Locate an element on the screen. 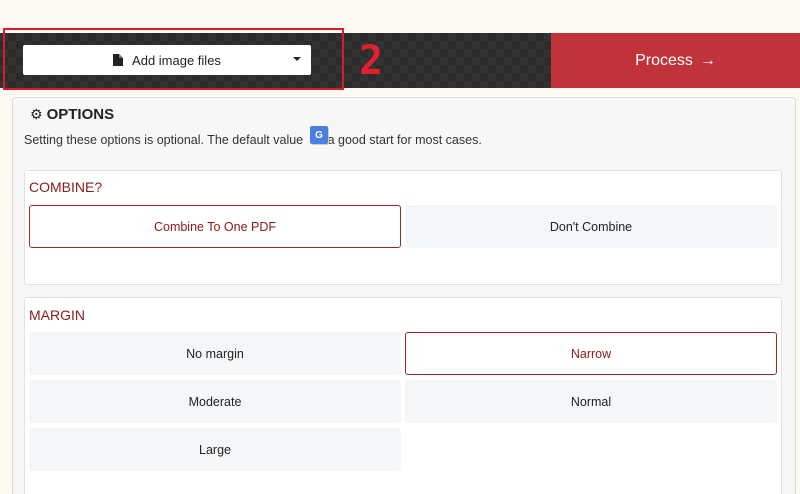 The width and height of the screenshot is (800, 494). option-normal: Normal is located at coordinates (591, 401).